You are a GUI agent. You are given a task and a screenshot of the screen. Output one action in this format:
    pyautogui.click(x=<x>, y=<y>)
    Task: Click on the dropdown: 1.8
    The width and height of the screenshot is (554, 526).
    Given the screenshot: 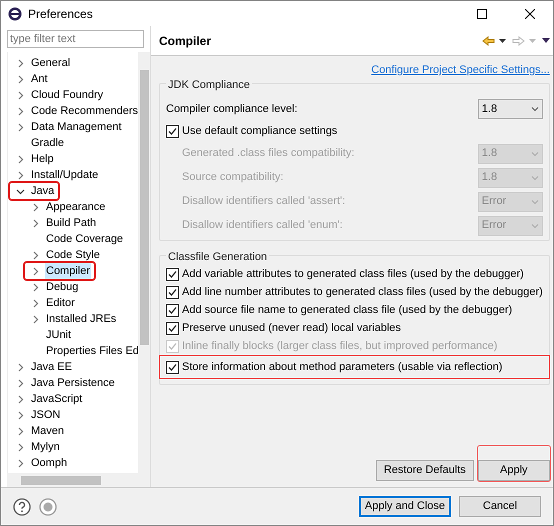 What is the action you would take?
    pyautogui.click(x=510, y=109)
    